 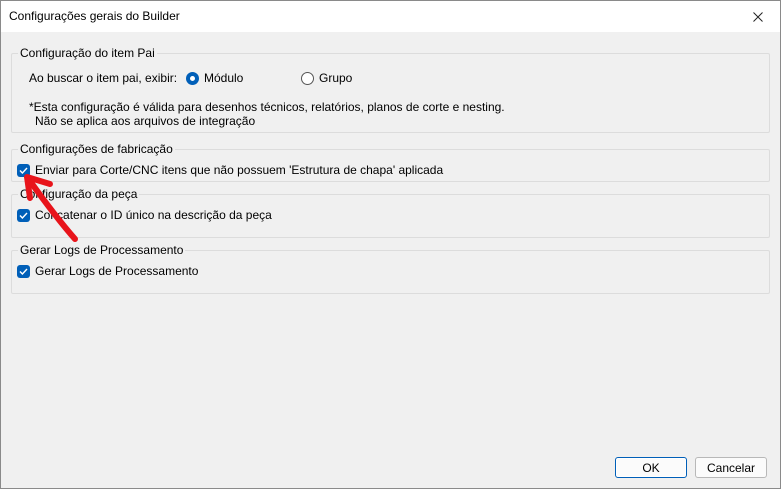 What do you see at coordinates (94, 16) in the screenshot?
I see `window-title: Configurações gerais do Builder` at bounding box center [94, 16].